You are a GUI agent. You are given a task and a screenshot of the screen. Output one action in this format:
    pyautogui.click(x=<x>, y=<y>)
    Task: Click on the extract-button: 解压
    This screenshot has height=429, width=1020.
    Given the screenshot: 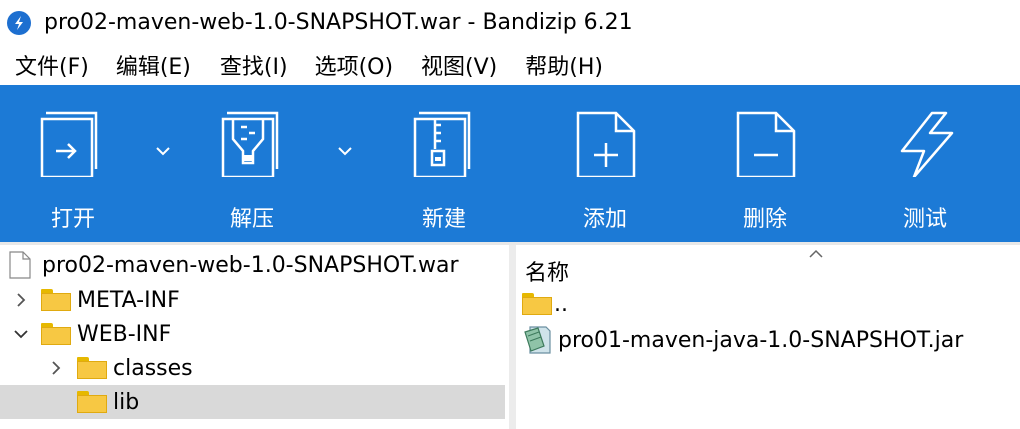 What is the action you would take?
    pyautogui.click(x=252, y=163)
    